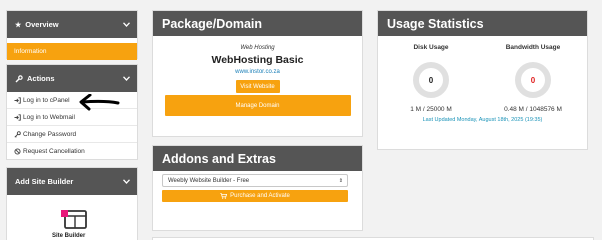  What do you see at coordinates (431, 109) in the screenshot?
I see `disk-usage-value: 1 M / 25000 M` at bounding box center [431, 109].